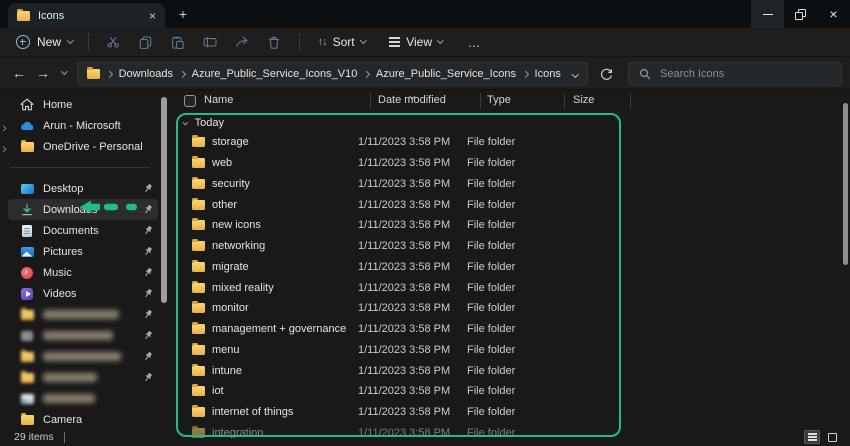 This screenshot has height=446, width=850. I want to click on restore-button, so click(800, 14).